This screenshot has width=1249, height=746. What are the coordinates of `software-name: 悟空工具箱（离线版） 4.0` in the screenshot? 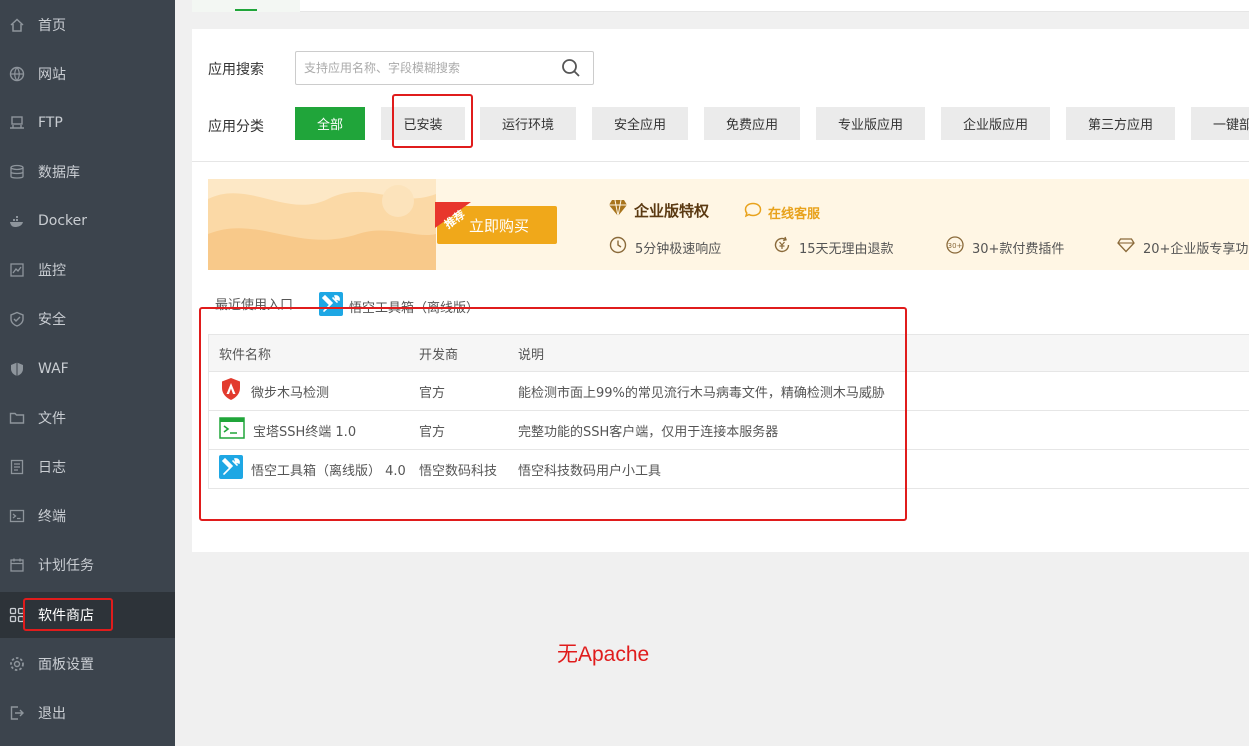 It's located at (328, 469).